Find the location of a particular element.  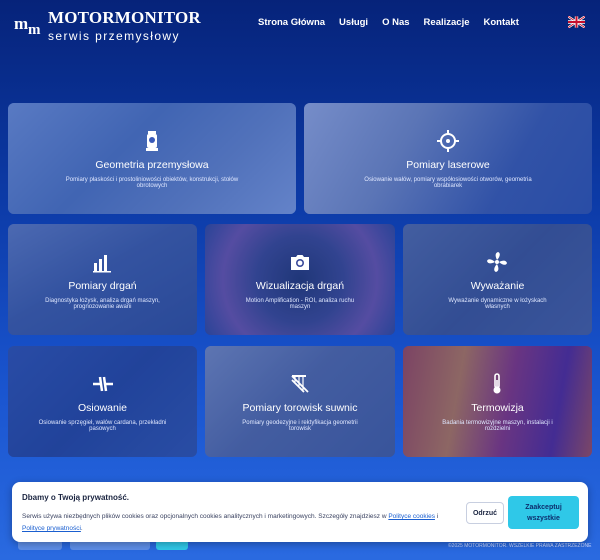

nav-item-about: O Nas is located at coordinates (395, 22).